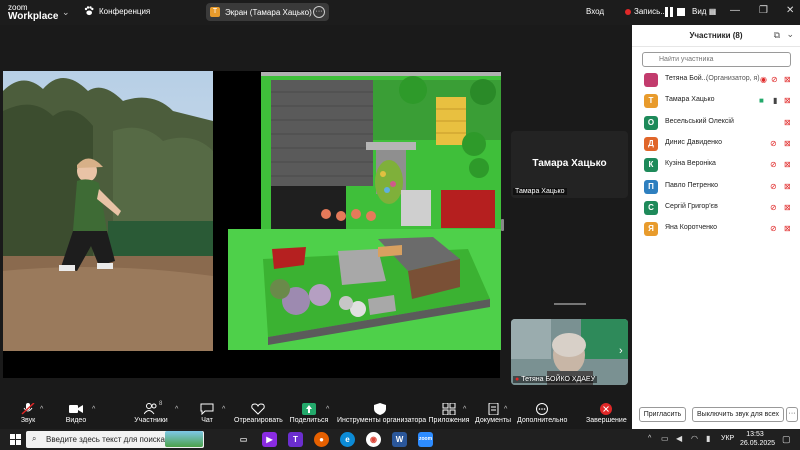 The height and width of the screenshot is (450, 800). What do you see at coordinates (542, 413) in the screenshot?
I see `more-button: Дополнительно` at bounding box center [542, 413].